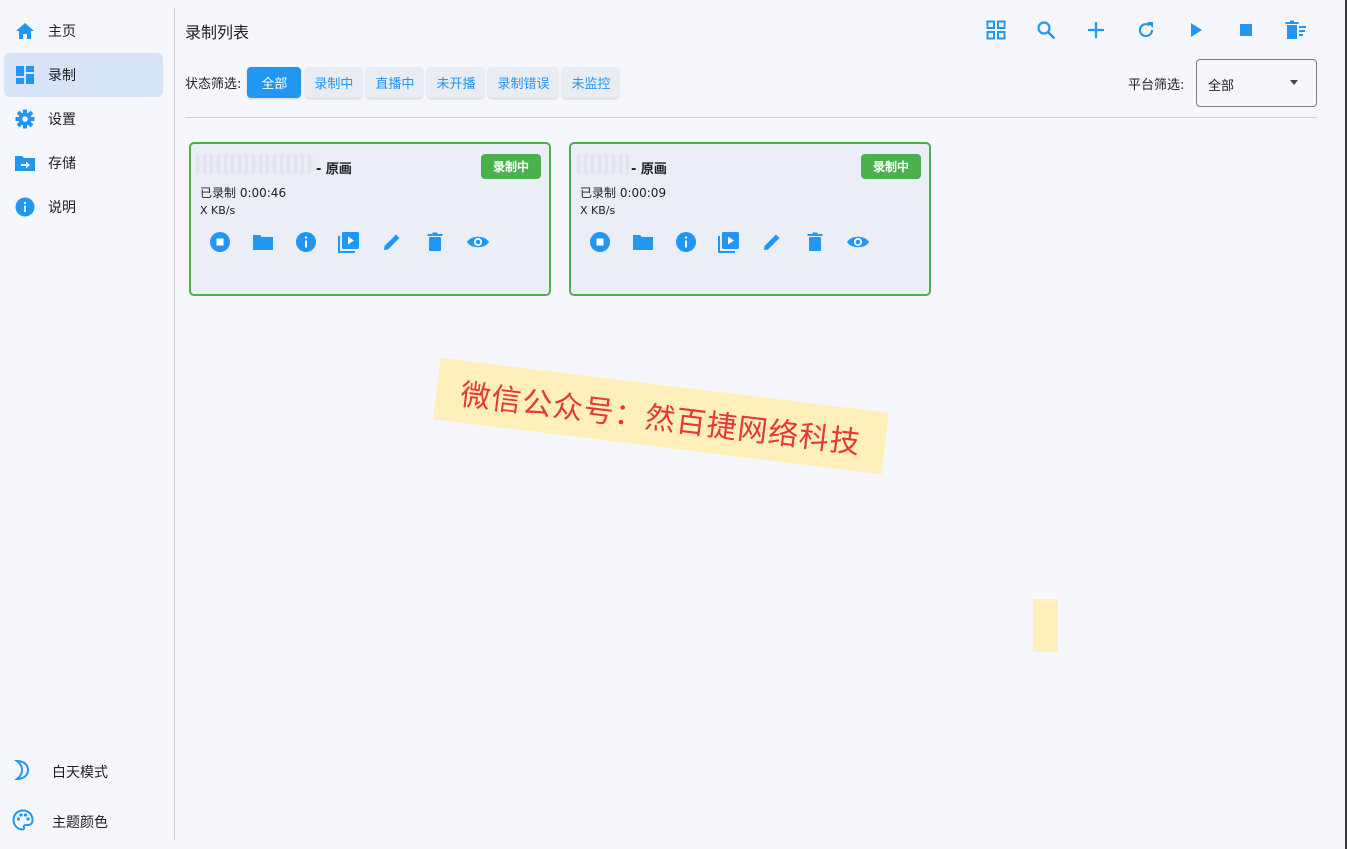 The width and height of the screenshot is (1347, 849). Describe the element at coordinates (1294, 82) in the screenshot. I see `caret-down-icon` at that location.